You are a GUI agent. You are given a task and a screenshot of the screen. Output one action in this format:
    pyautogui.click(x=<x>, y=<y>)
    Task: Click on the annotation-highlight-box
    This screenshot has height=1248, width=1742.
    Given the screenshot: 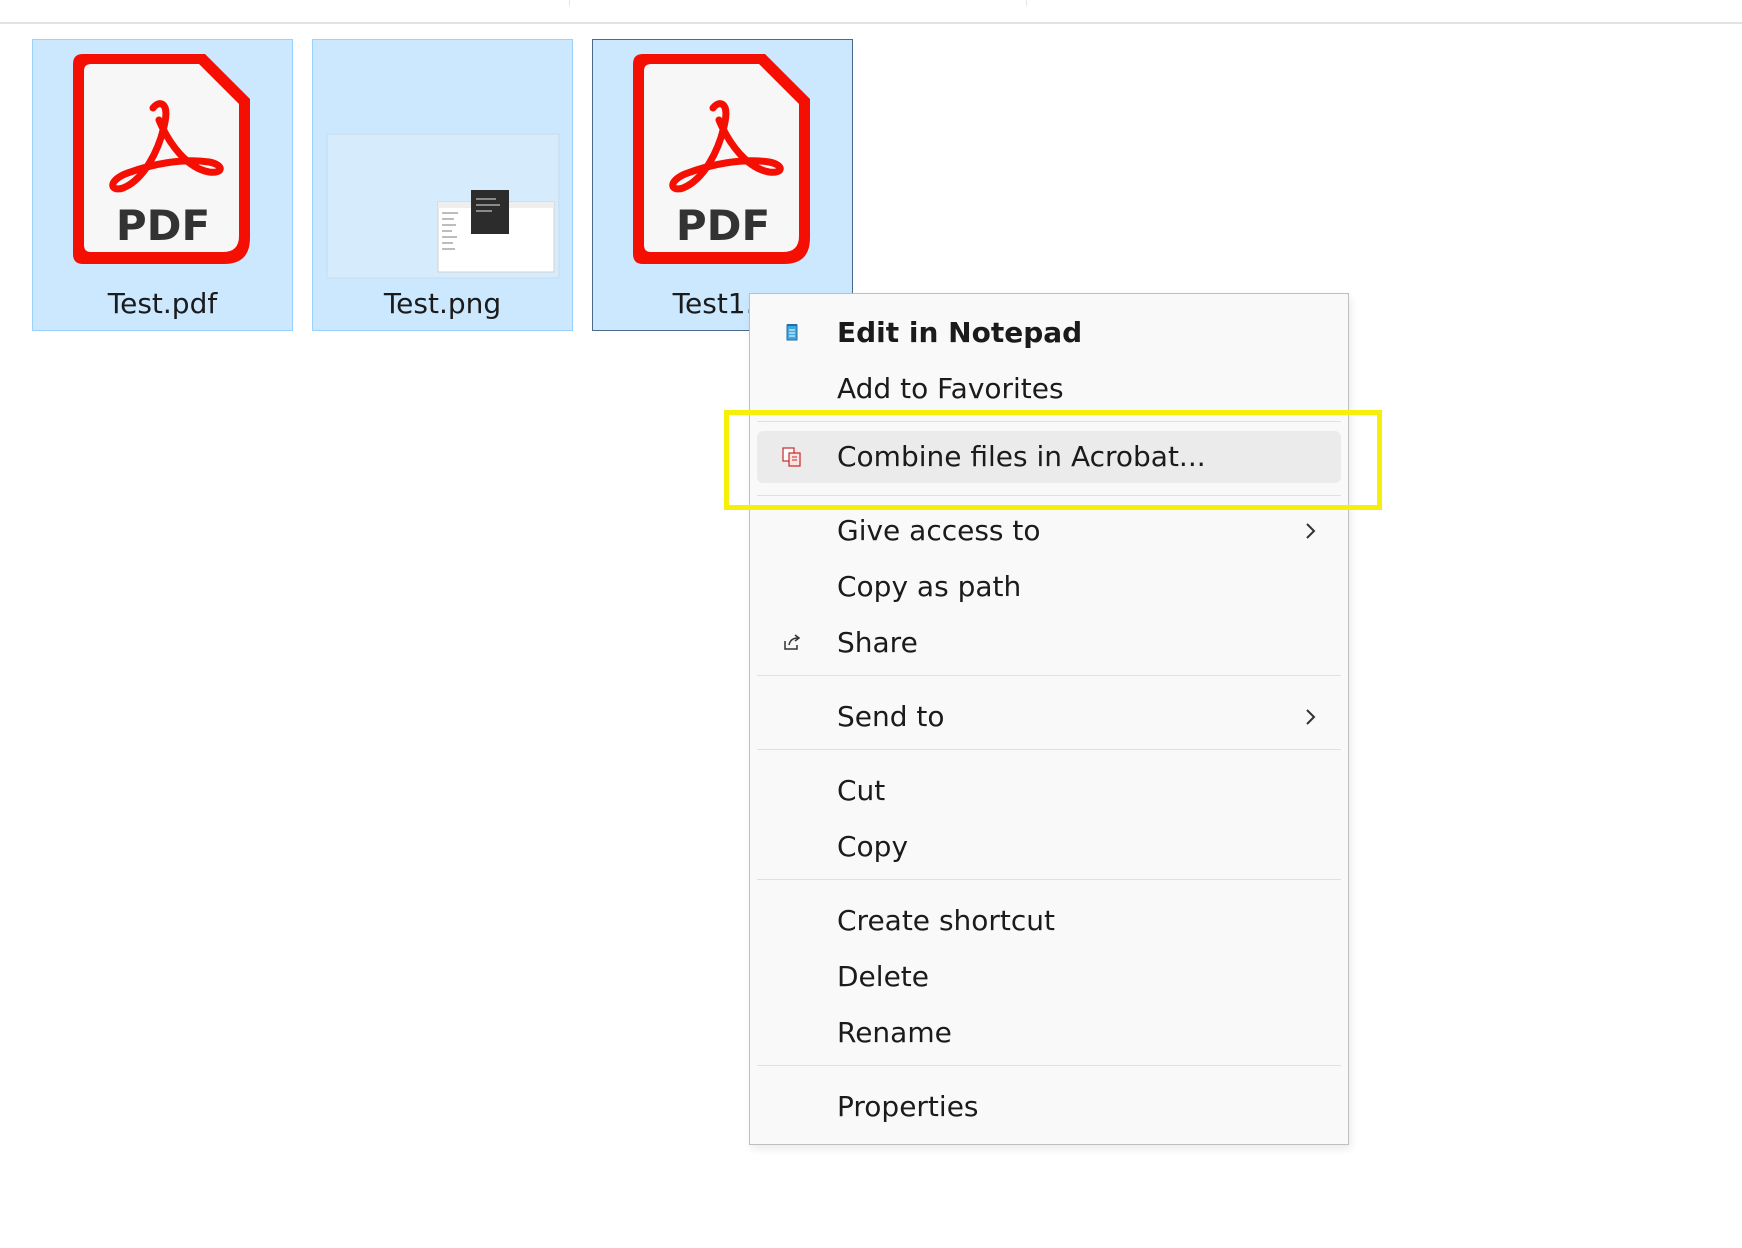 What is the action you would take?
    pyautogui.click(x=1053, y=460)
    